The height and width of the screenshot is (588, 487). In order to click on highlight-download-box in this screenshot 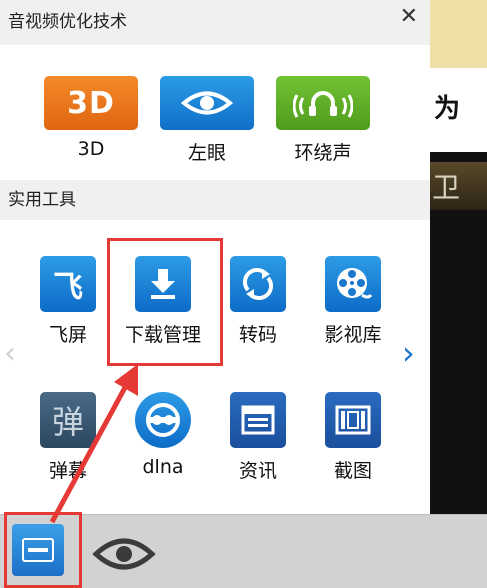, I will do `click(165, 302)`.